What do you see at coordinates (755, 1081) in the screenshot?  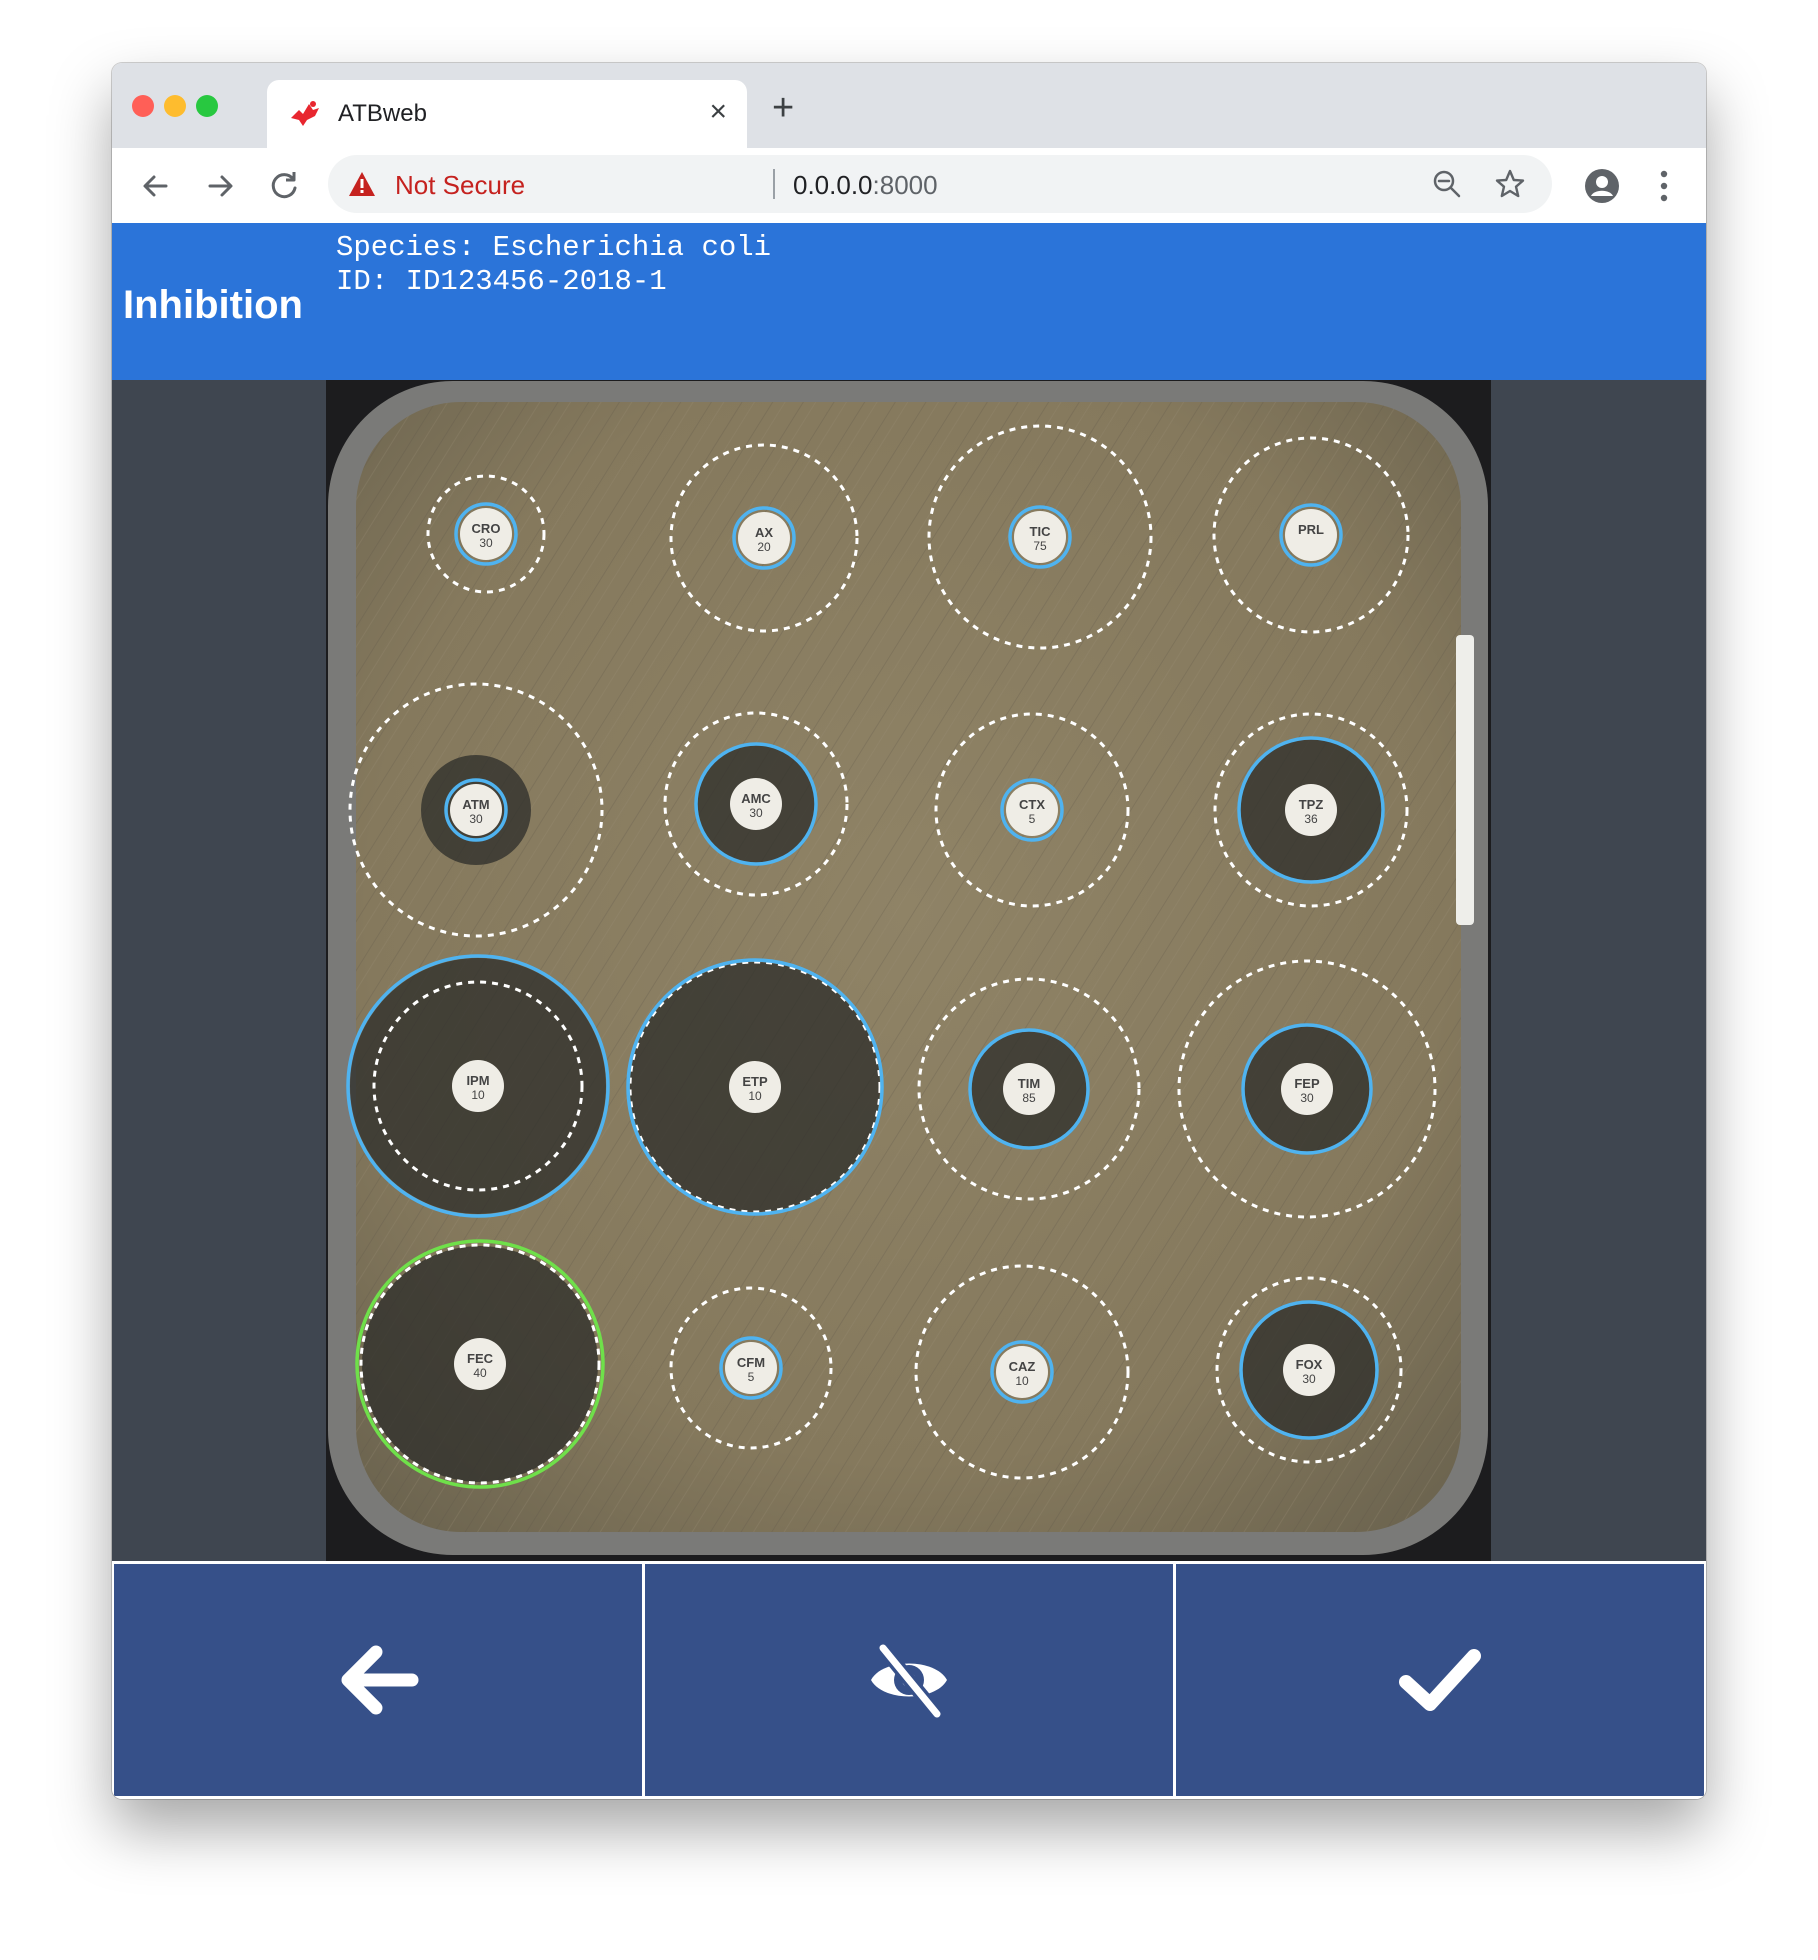 I see `disk-code-label: ETP` at bounding box center [755, 1081].